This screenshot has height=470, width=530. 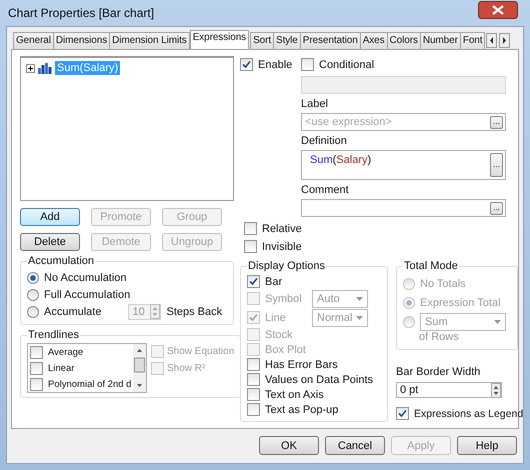 I want to click on condition-field, so click(x=403, y=85).